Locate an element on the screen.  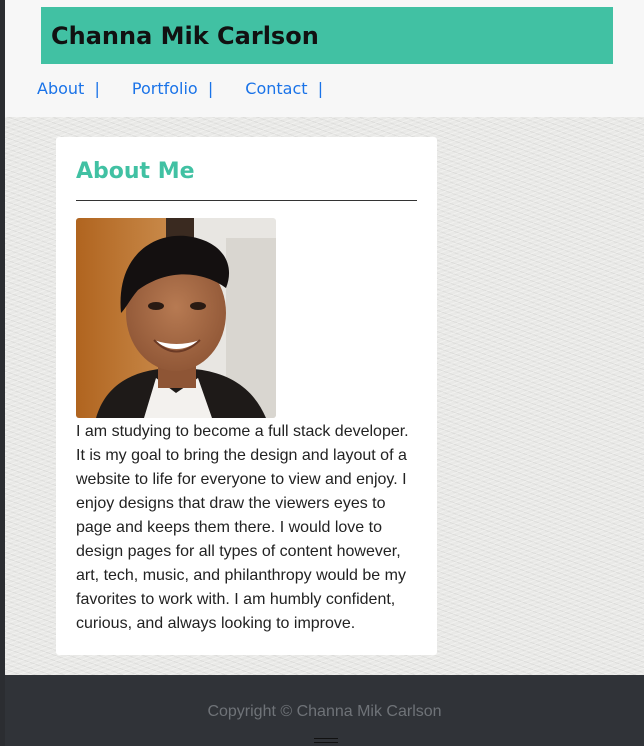
title-banner: Channa Mik Carlson is located at coordinates (327, 35).